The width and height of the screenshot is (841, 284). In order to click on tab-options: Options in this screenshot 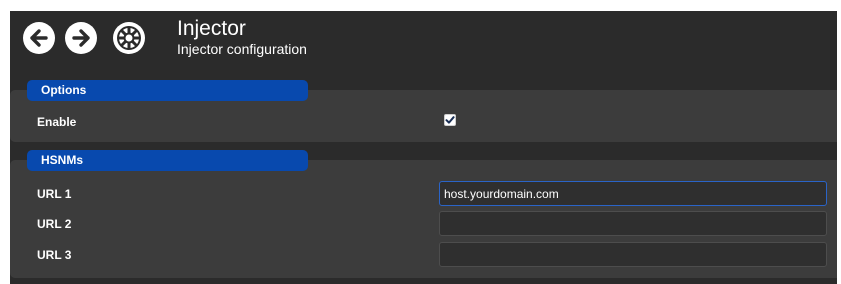, I will do `click(167, 90)`.